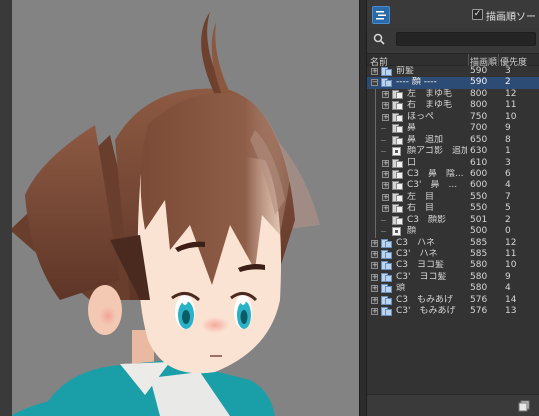  I want to click on part-row: + 左 まゆ毛 800 12, so click(453, 94).